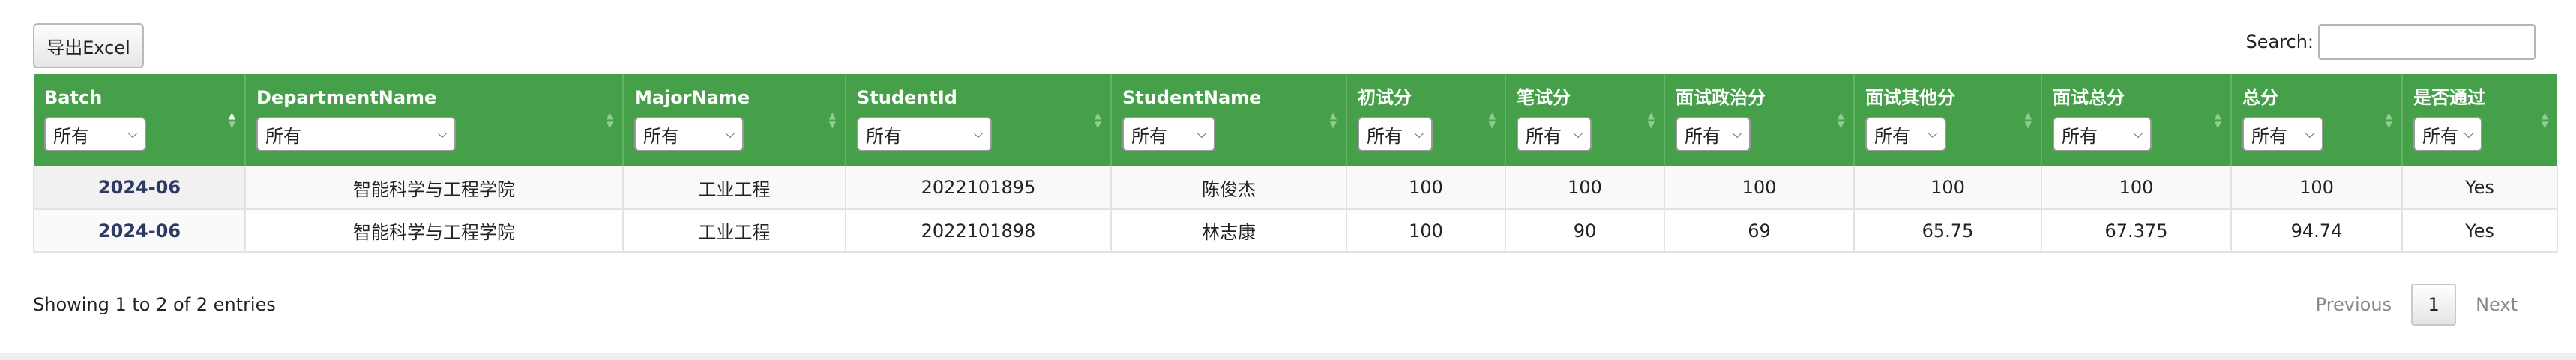 The image size is (2576, 360). Describe the element at coordinates (2260, 97) in the screenshot. I see `column-label: 总分` at that location.